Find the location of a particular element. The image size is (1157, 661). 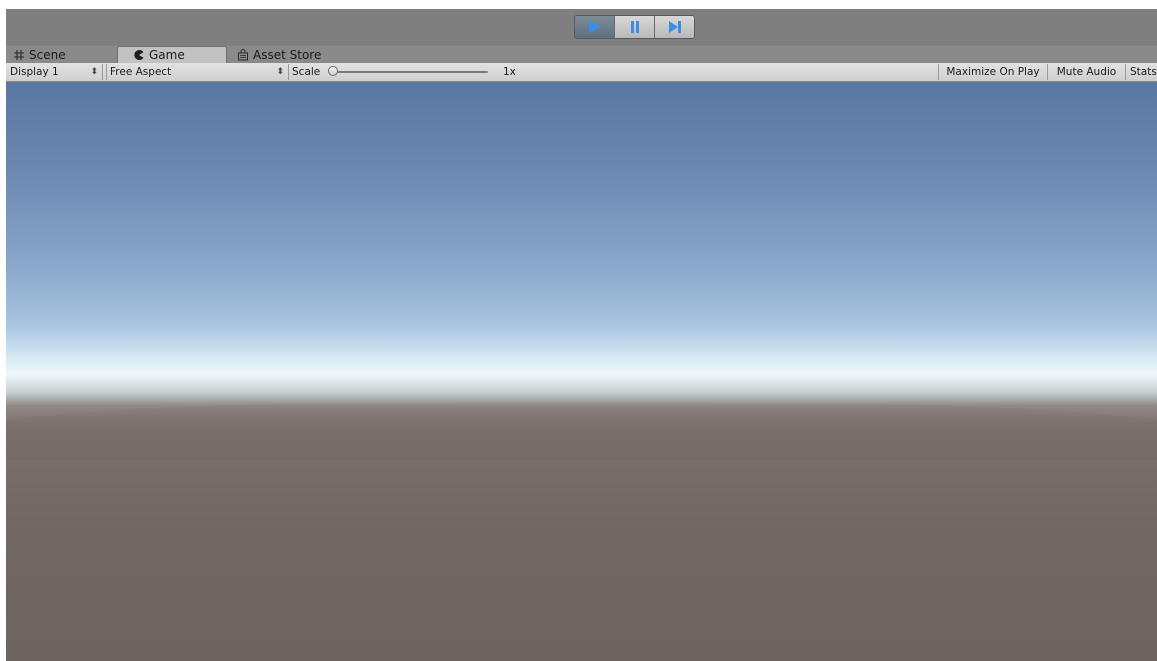

display-label: Display 1 is located at coordinates (34, 72).